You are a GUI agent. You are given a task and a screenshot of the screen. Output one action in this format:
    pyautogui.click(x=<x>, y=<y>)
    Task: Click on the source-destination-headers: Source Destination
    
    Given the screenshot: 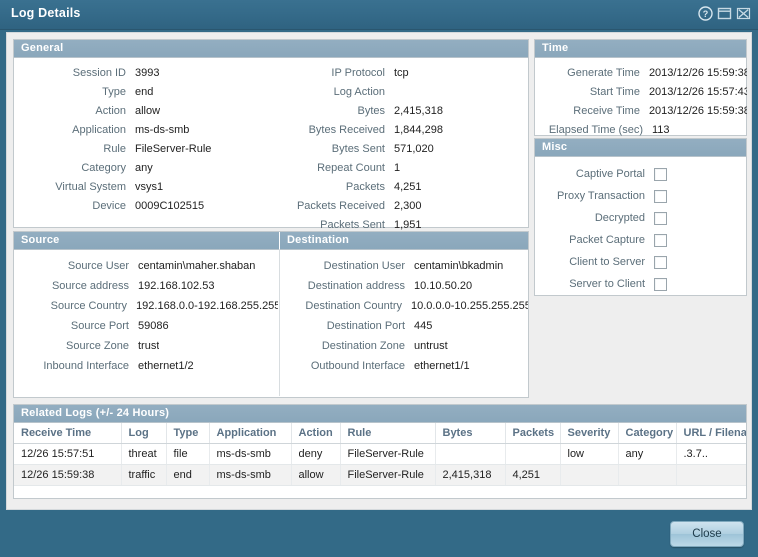 What is the action you would take?
    pyautogui.click(x=271, y=241)
    